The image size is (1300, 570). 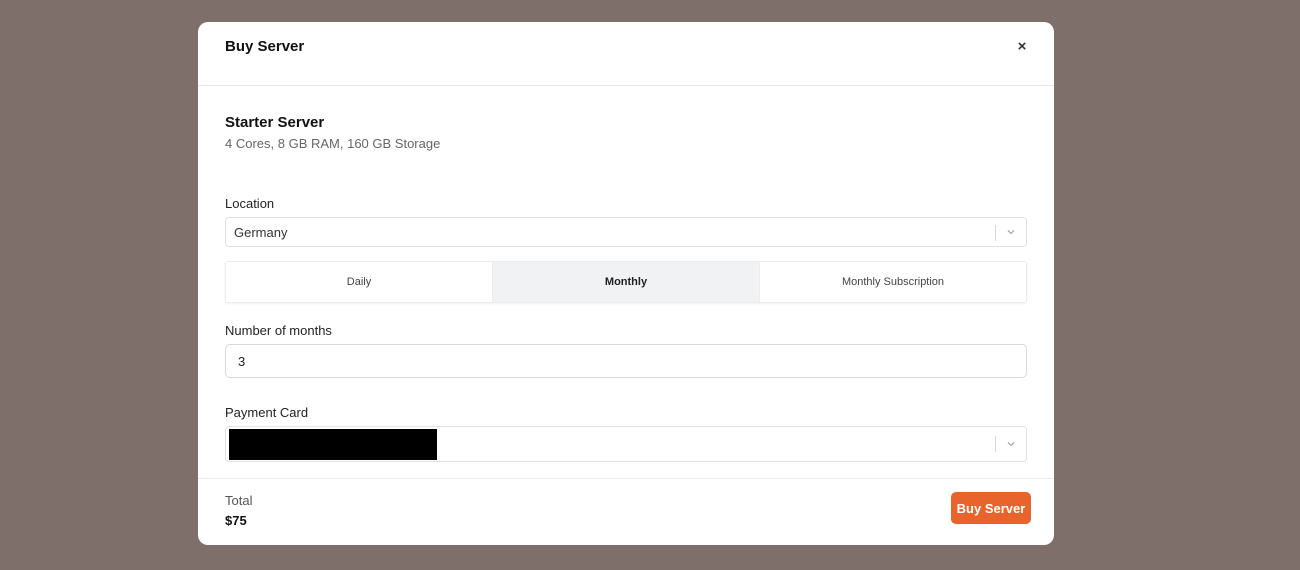 I want to click on tab-monthly: Monthly, so click(x=626, y=282).